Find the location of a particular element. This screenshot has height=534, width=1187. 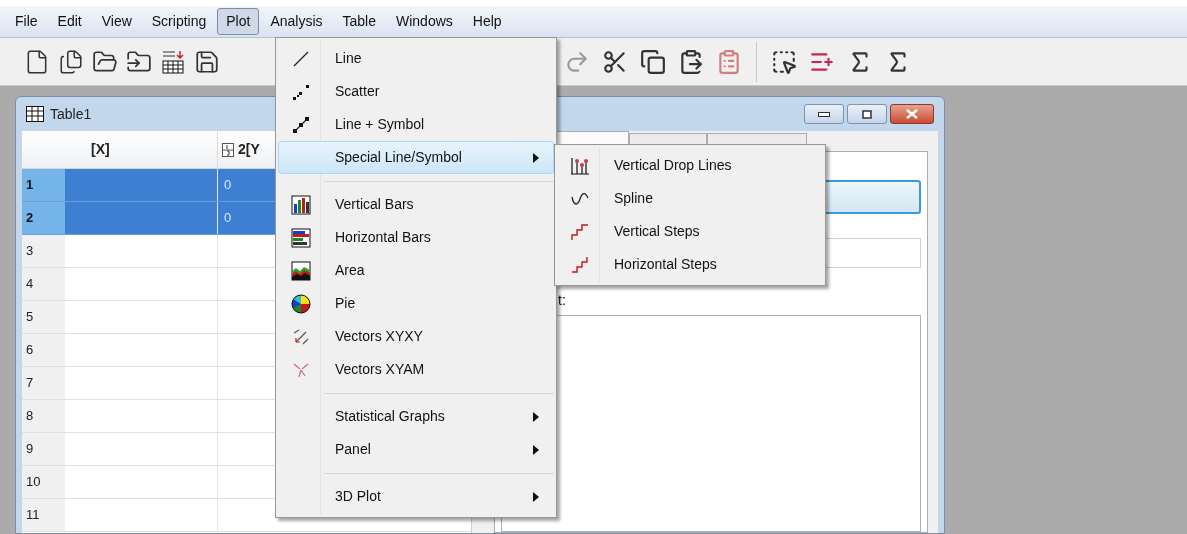

row-number: 10 is located at coordinates (43, 482).